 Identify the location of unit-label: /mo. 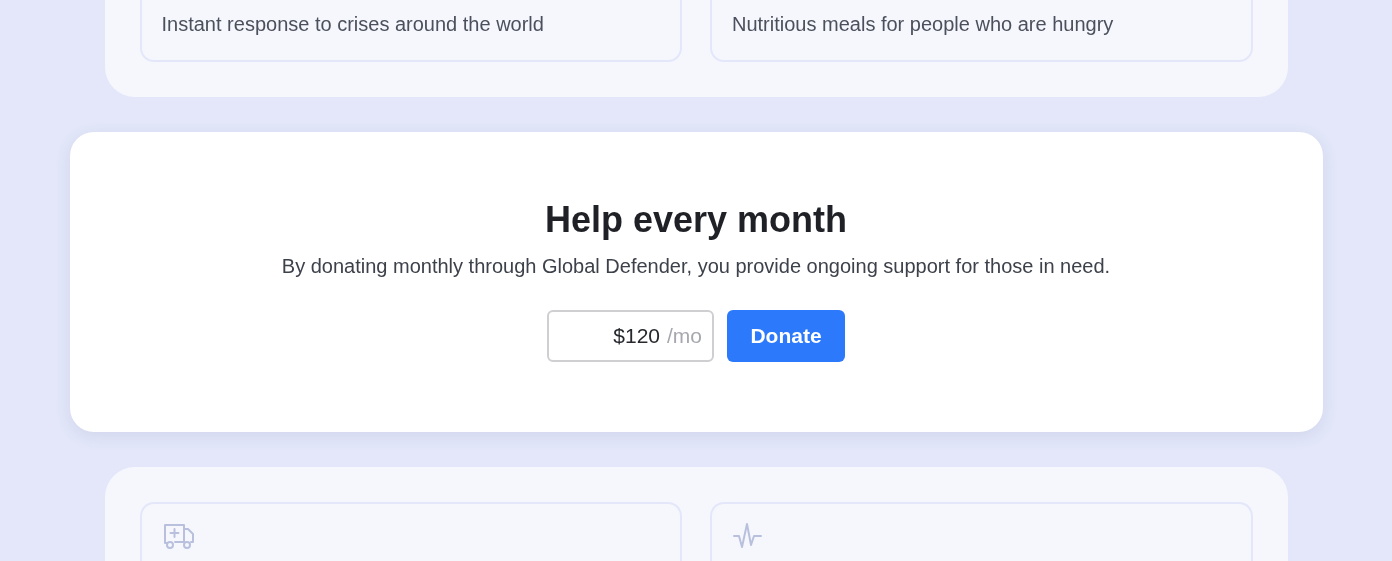
(684, 336).